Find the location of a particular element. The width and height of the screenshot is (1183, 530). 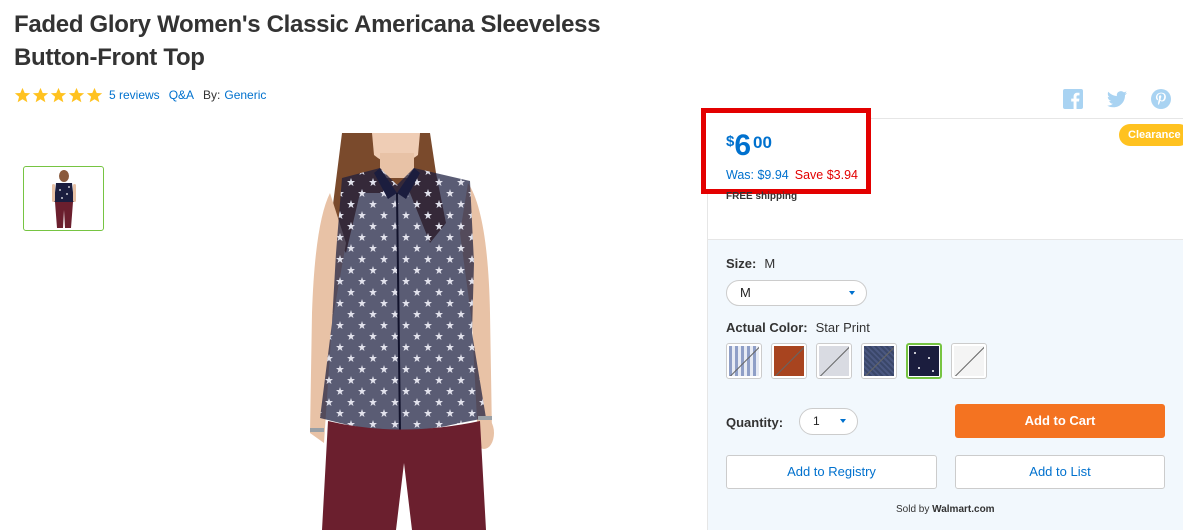

product-thumbnail is located at coordinates (63, 198).